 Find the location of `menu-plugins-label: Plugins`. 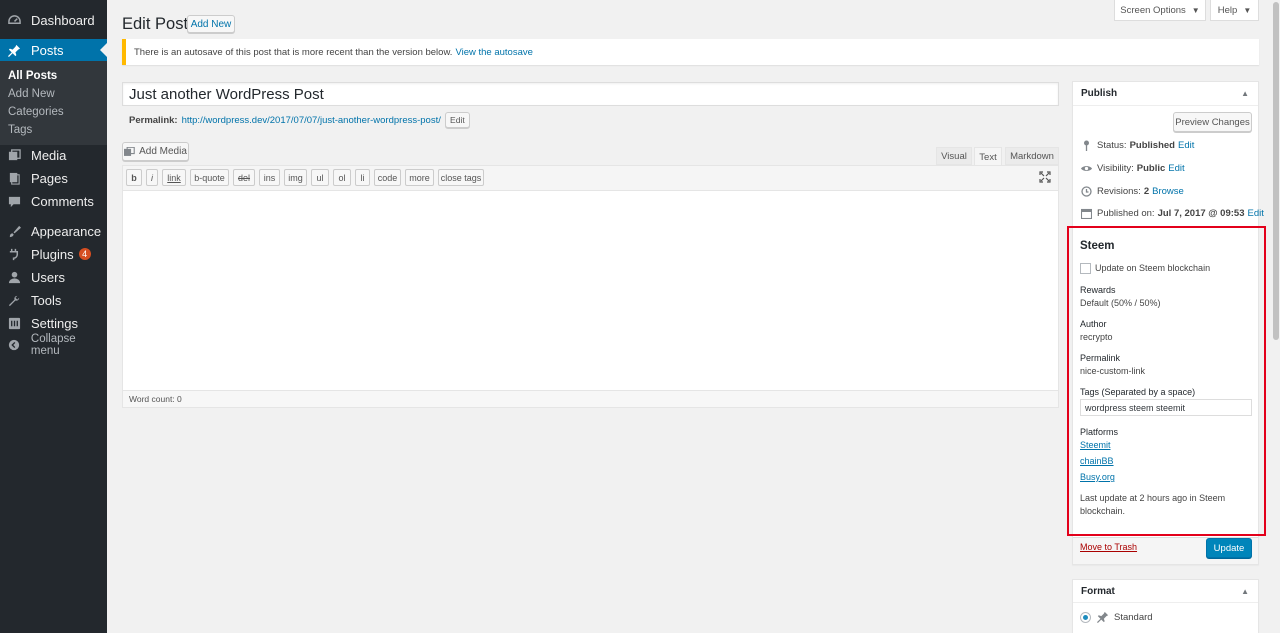

menu-plugins-label: Plugins is located at coordinates (52, 254).